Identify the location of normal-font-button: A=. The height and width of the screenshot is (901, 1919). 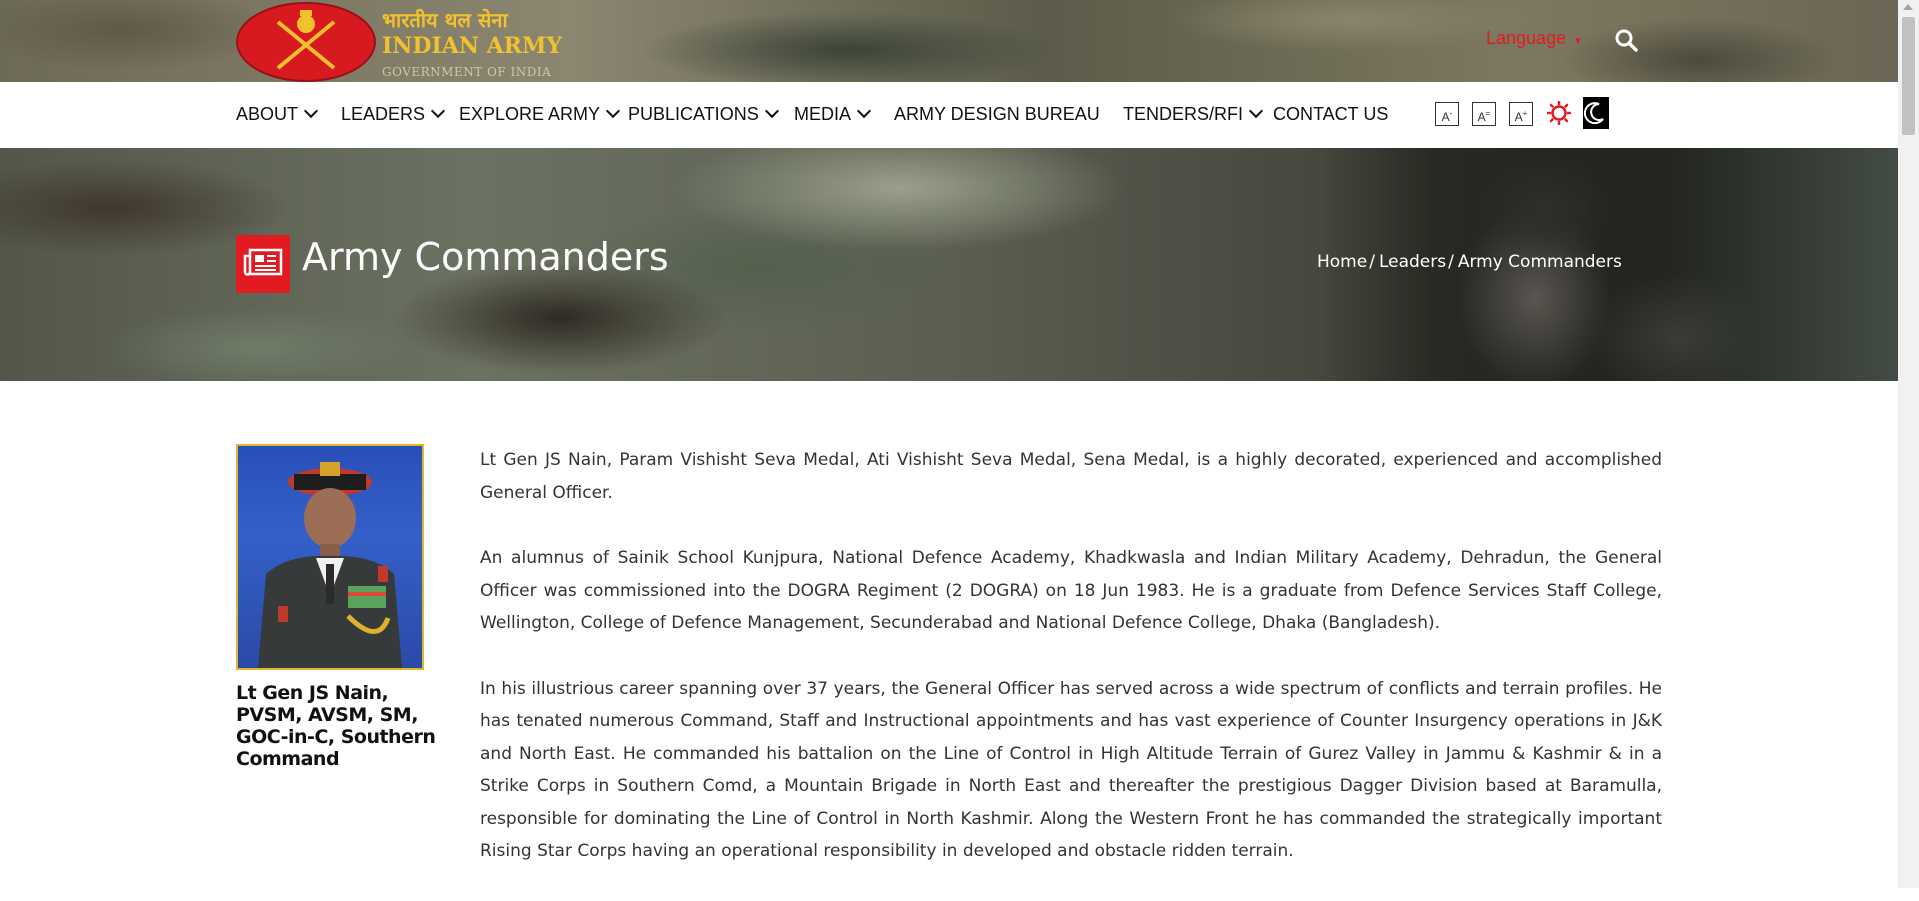
(1484, 114).